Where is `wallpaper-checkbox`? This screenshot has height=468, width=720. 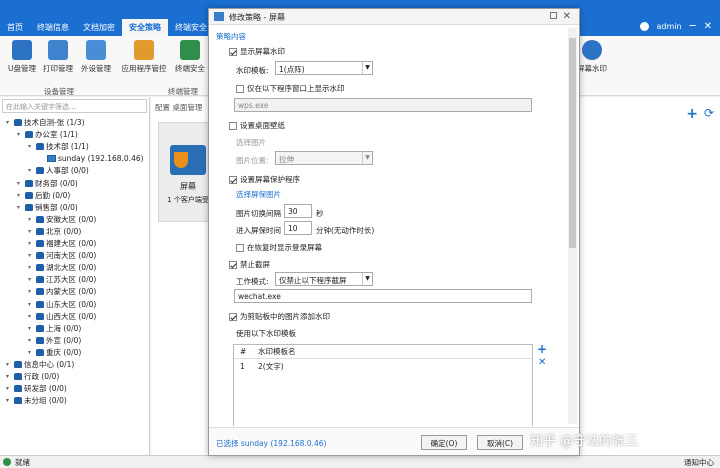 wallpaper-checkbox is located at coordinates (233, 125).